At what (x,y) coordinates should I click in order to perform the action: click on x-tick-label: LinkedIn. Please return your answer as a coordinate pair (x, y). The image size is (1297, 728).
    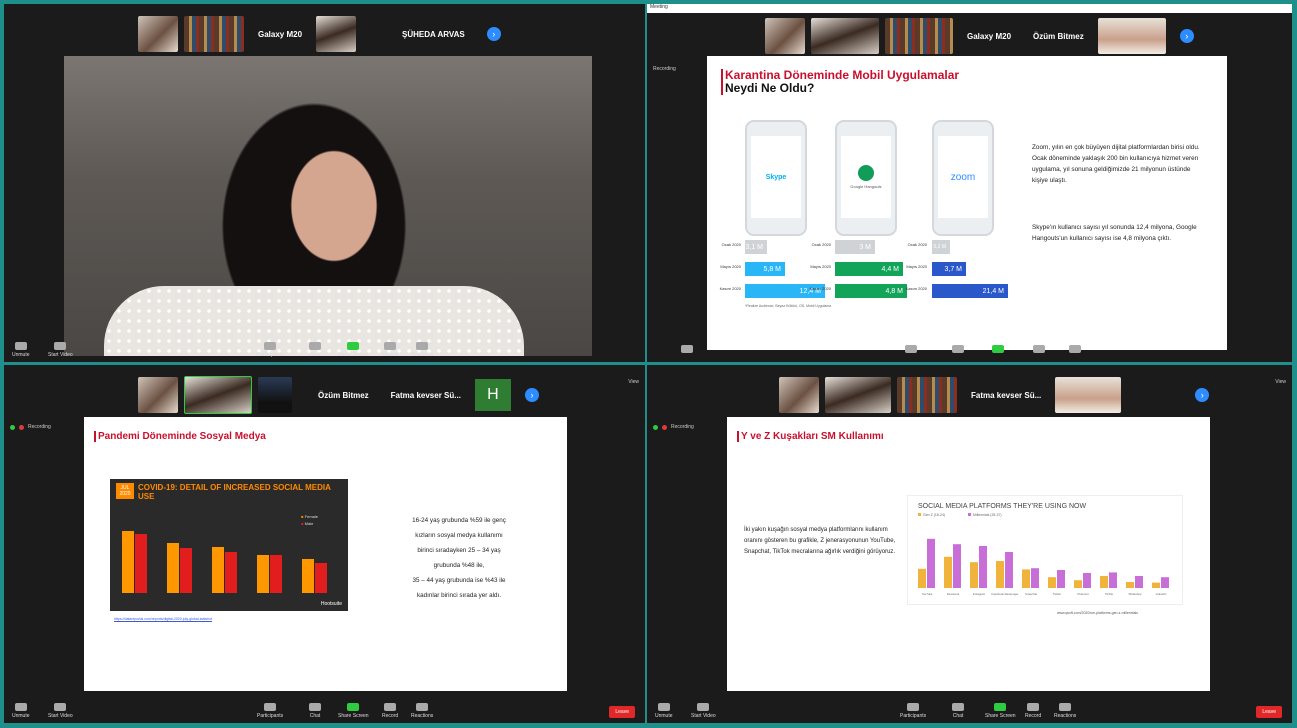
    Looking at the image, I should click on (1161, 594).